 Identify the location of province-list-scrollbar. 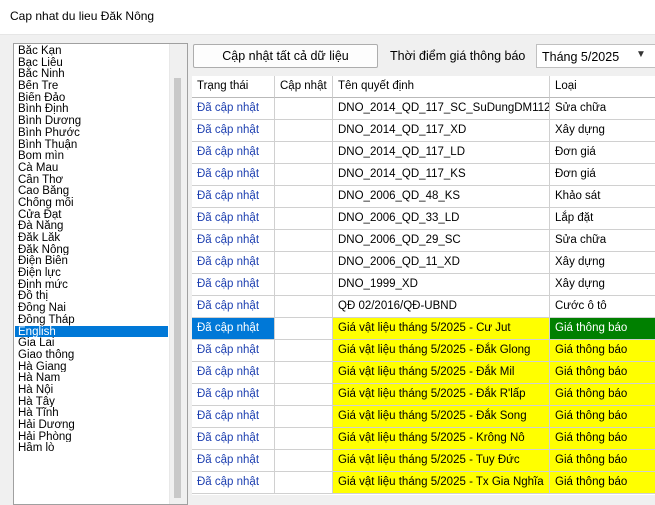
(178, 274).